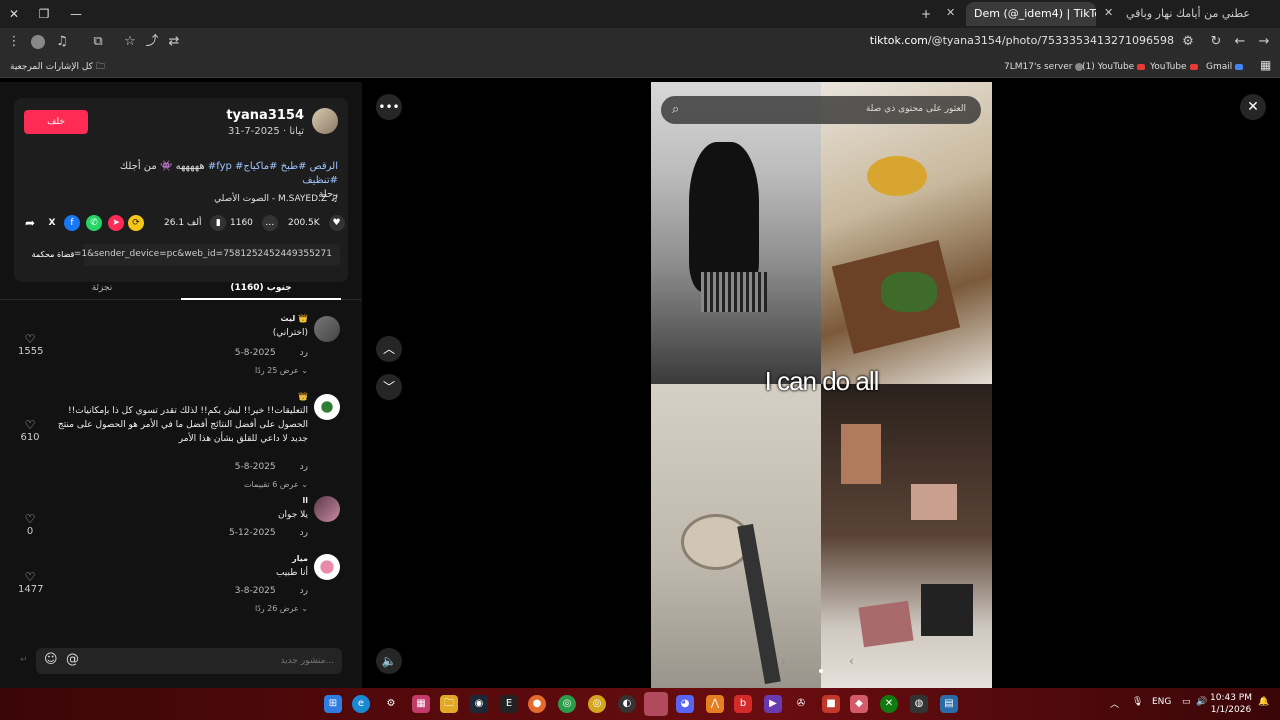 This screenshot has height=720, width=1280. I want to click on emoji-icon: ☺, so click(51, 659).